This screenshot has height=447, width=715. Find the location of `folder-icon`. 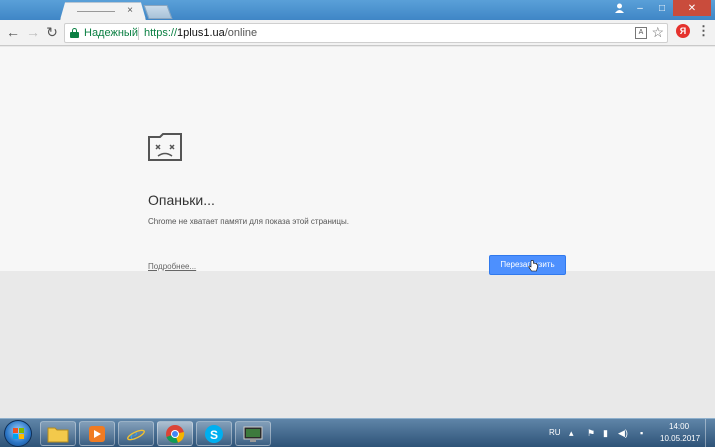

folder-icon is located at coordinates (58, 434).